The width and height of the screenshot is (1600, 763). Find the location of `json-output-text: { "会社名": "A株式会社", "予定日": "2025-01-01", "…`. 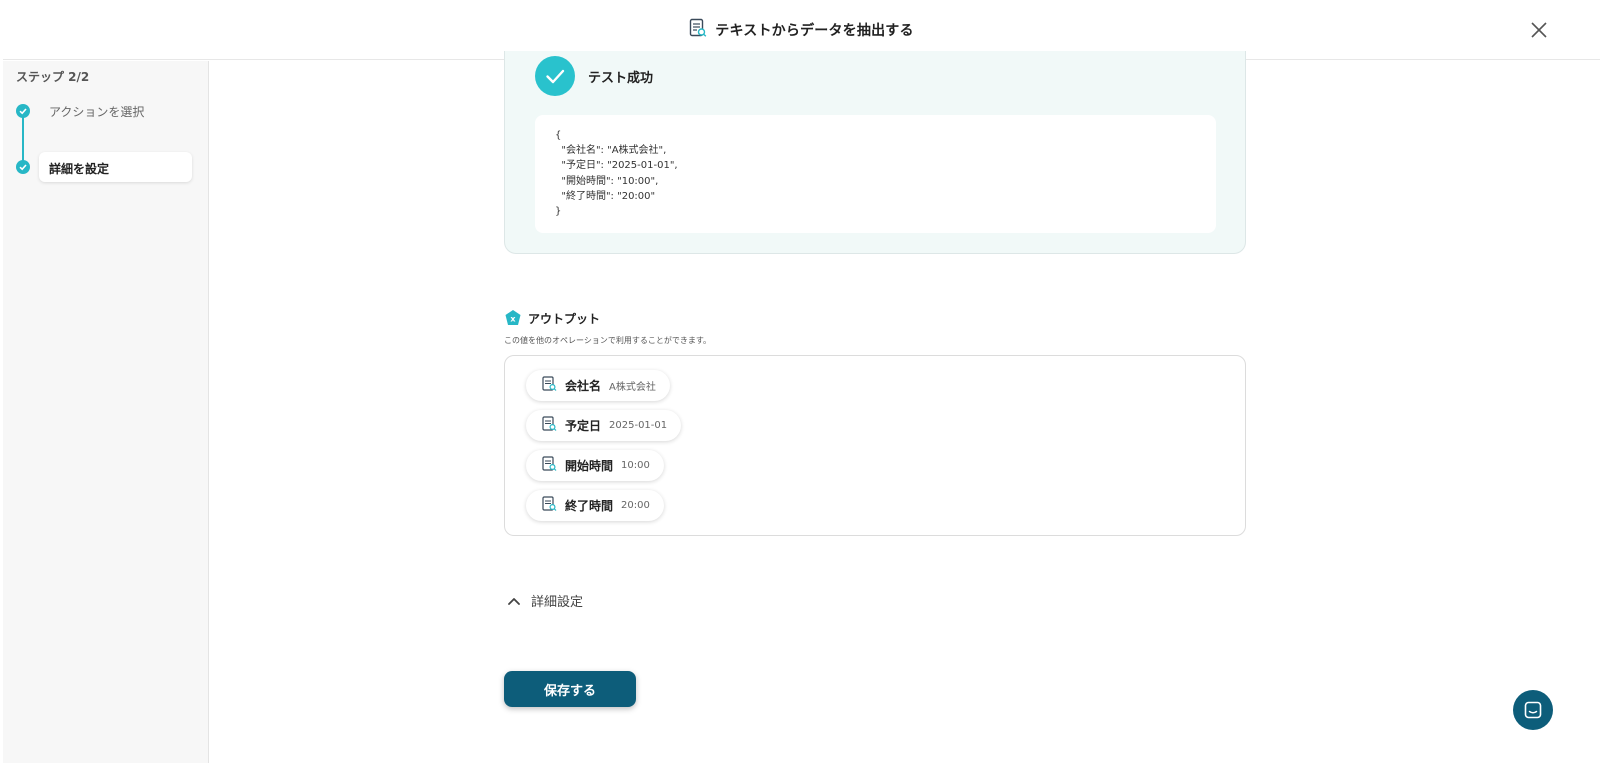

json-output-text: { "会社名": "A株式会社", "予定日": "2025-01-01", "… is located at coordinates (616, 174).